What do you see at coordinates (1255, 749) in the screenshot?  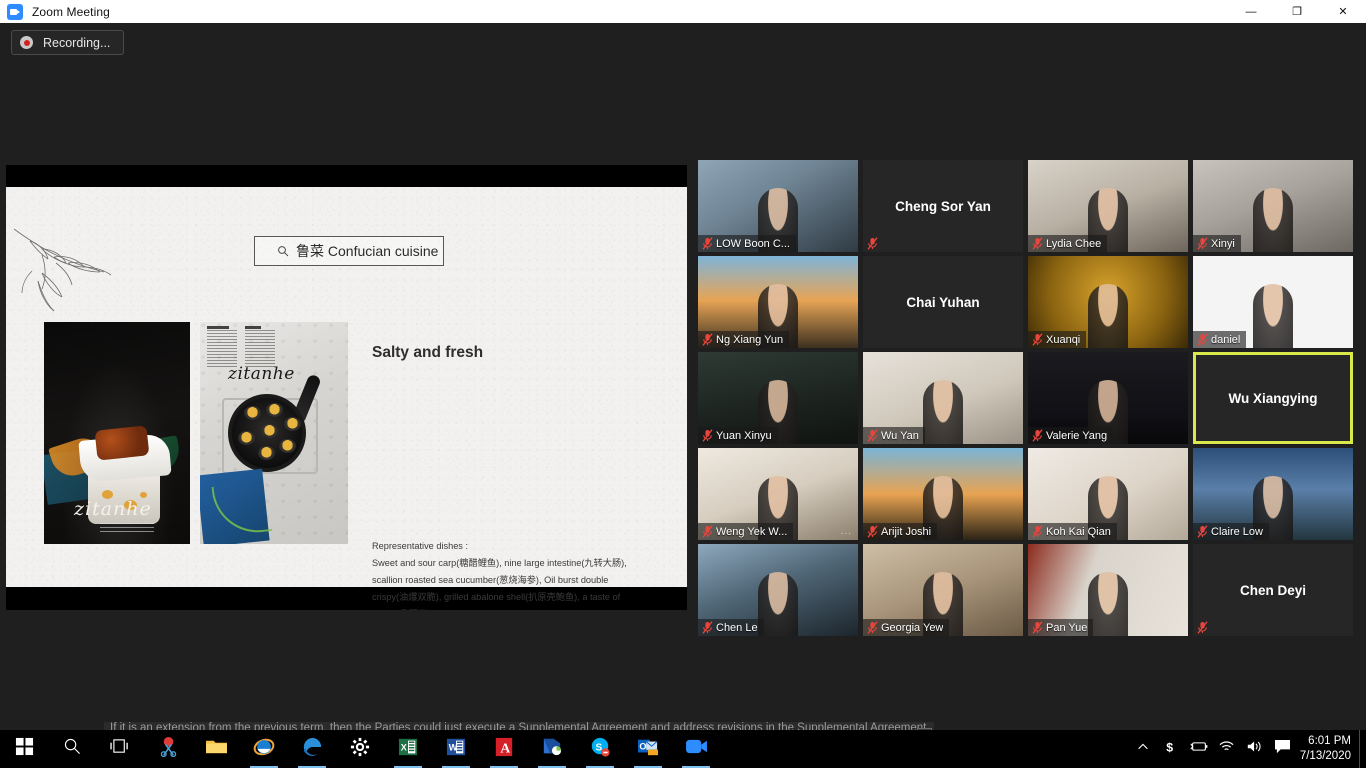 I see `tray-volume` at bounding box center [1255, 749].